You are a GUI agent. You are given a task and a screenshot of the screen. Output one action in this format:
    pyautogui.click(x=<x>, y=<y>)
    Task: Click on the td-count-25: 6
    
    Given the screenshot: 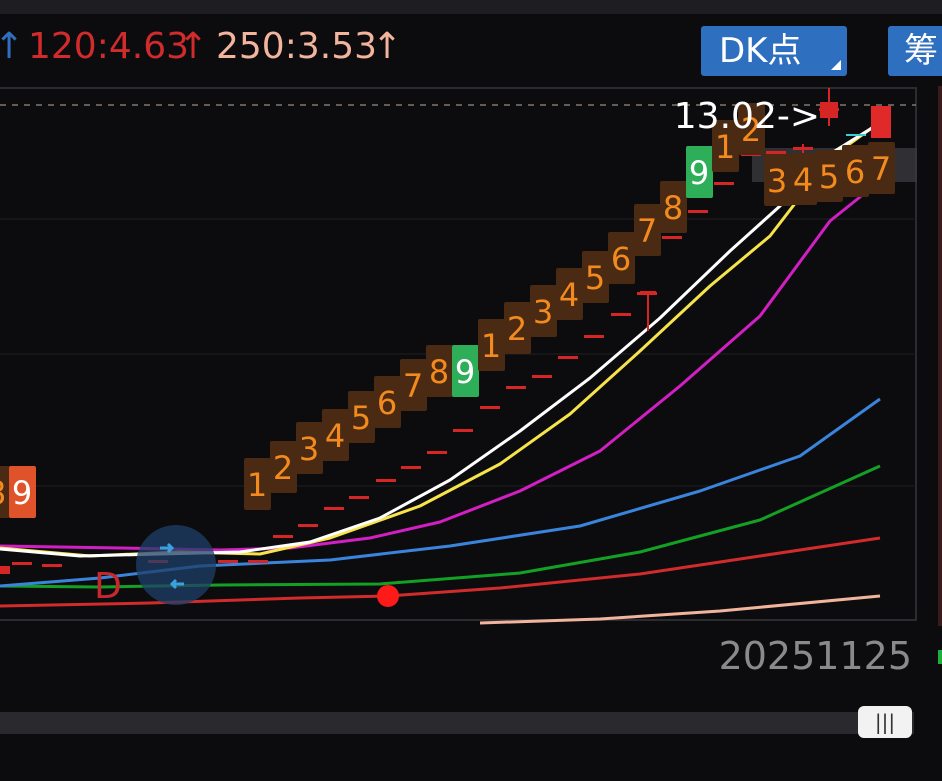 What is the action you would take?
    pyautogui.click(x=855, y=172)
    